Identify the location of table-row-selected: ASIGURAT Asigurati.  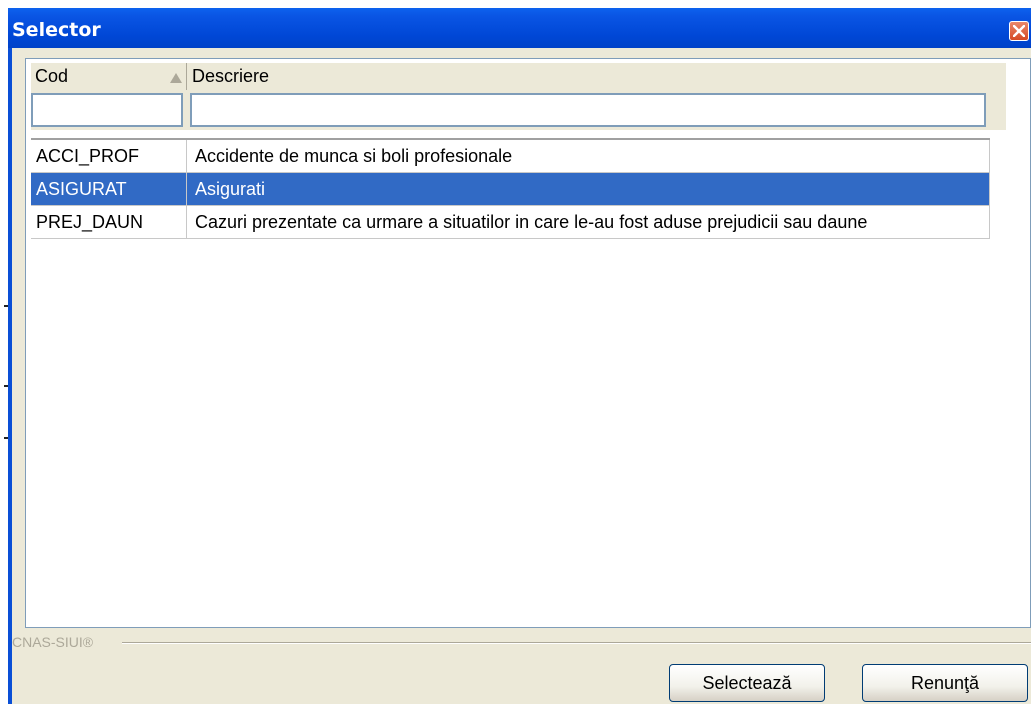
(510, 189).